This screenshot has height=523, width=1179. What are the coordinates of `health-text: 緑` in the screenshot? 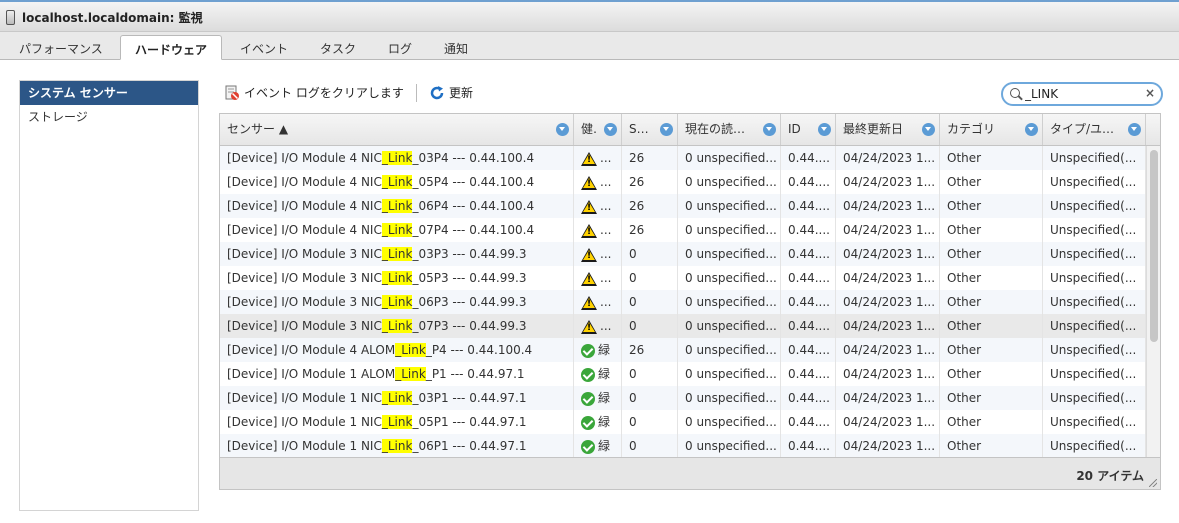 It's located at (604, 422).